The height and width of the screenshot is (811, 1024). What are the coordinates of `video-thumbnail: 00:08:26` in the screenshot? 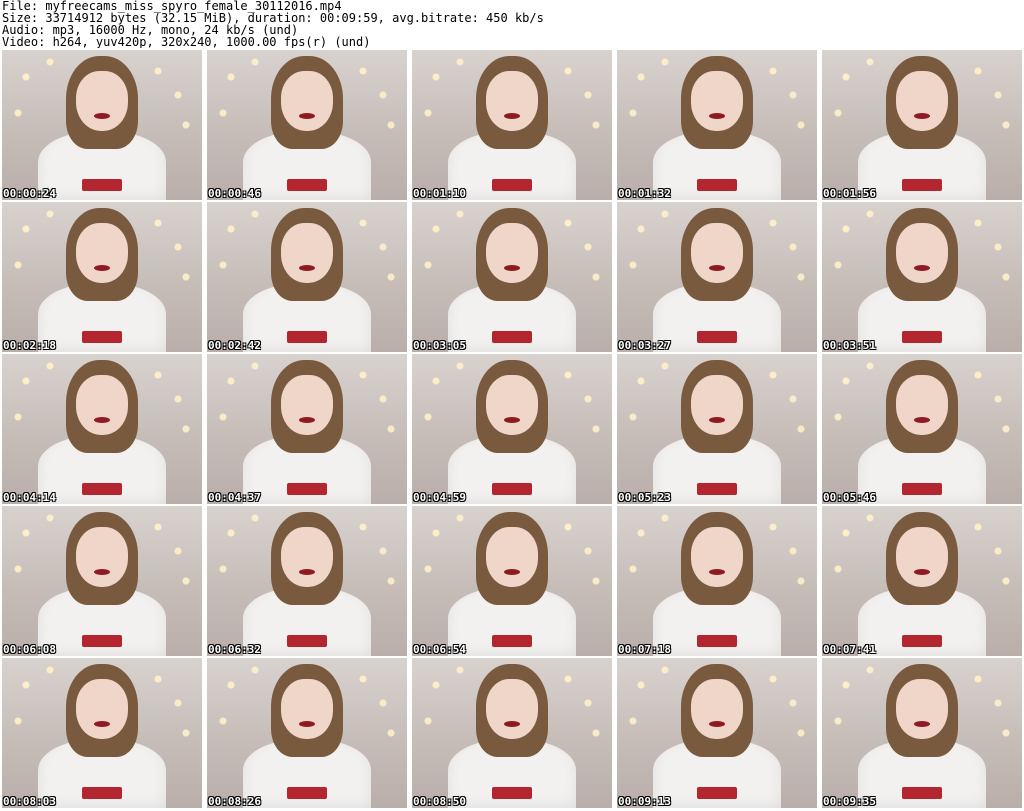 It's located at (307, 733).